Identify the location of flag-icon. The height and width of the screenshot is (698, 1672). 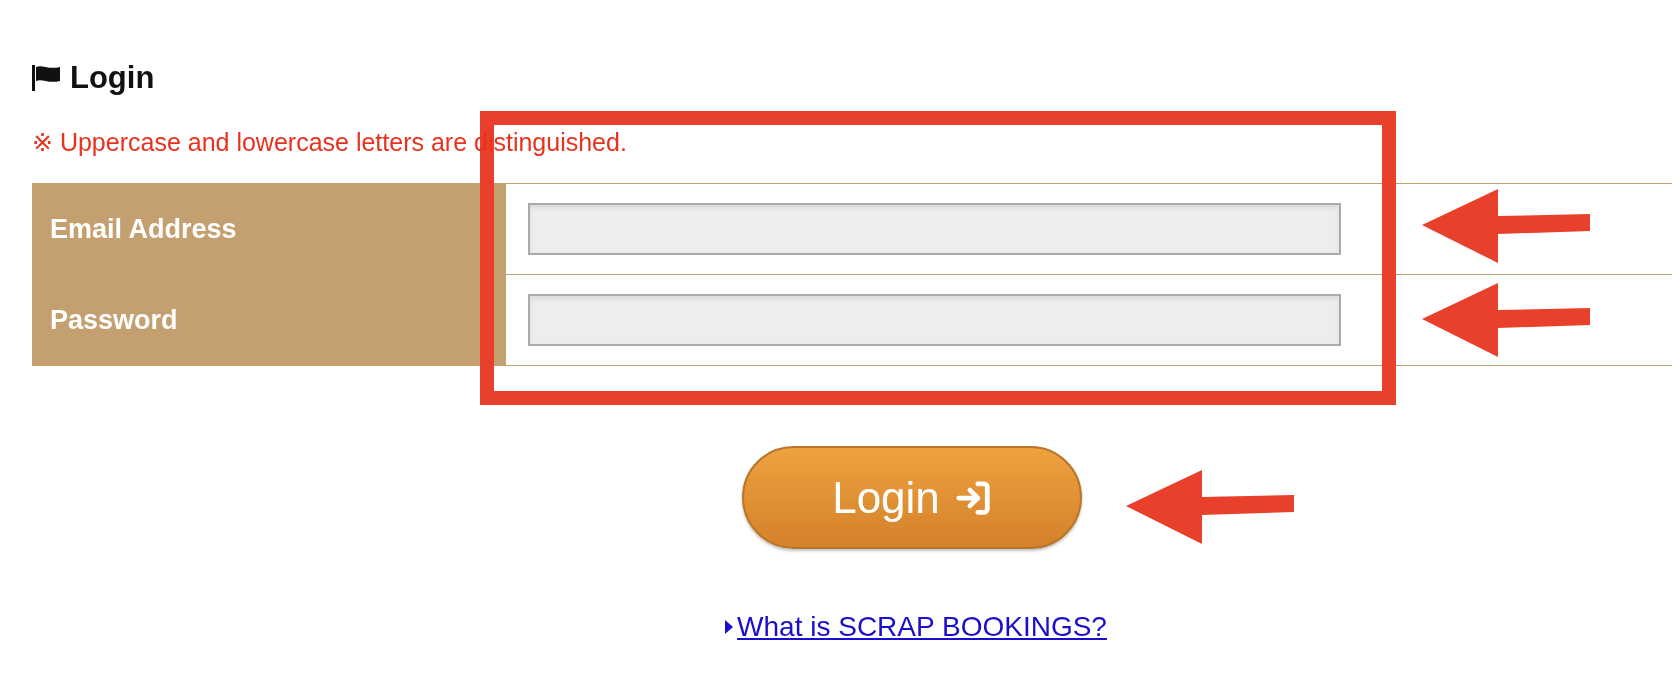
(47, 78).